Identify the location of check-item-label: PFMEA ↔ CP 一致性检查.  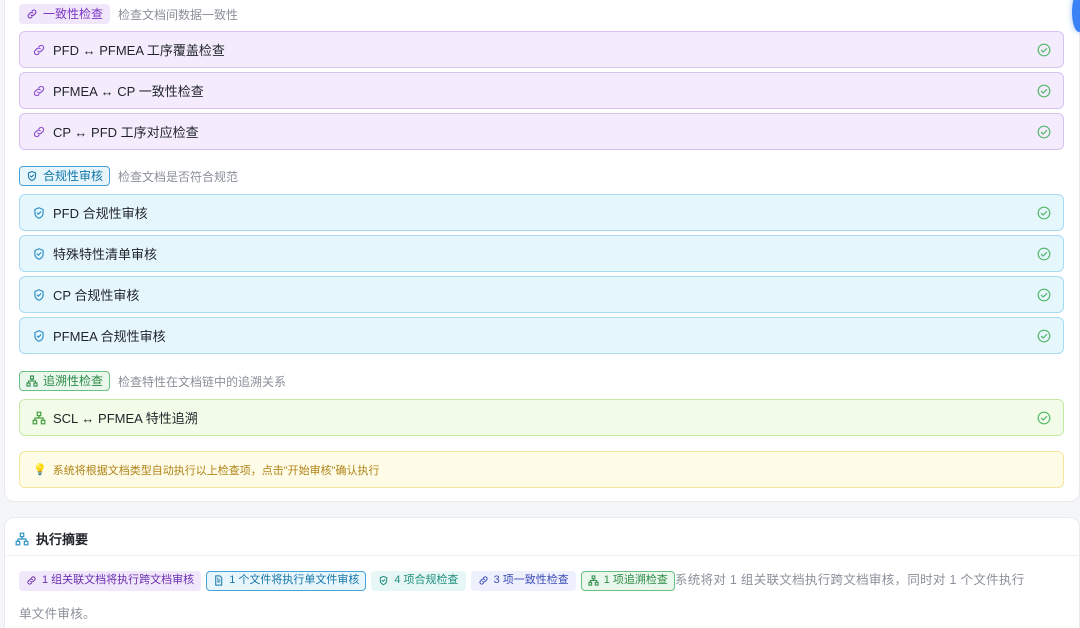
(128, 91).